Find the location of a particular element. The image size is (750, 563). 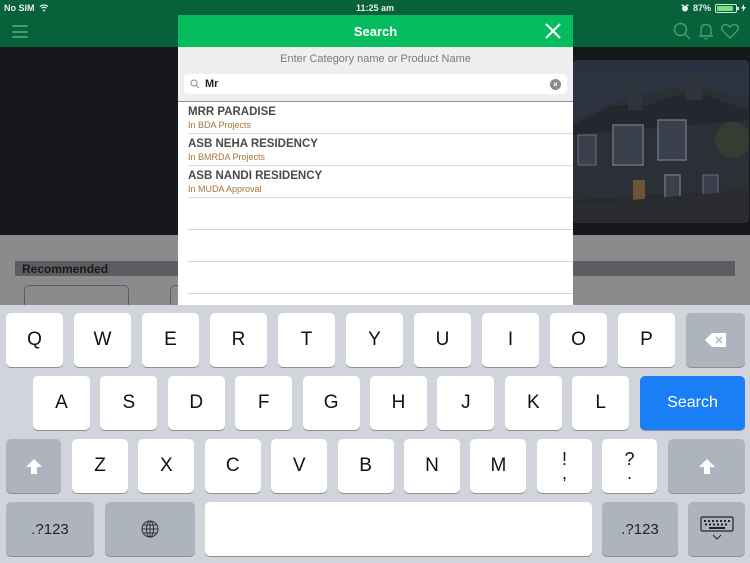

battery-fill is located at coordinates (725, 8).